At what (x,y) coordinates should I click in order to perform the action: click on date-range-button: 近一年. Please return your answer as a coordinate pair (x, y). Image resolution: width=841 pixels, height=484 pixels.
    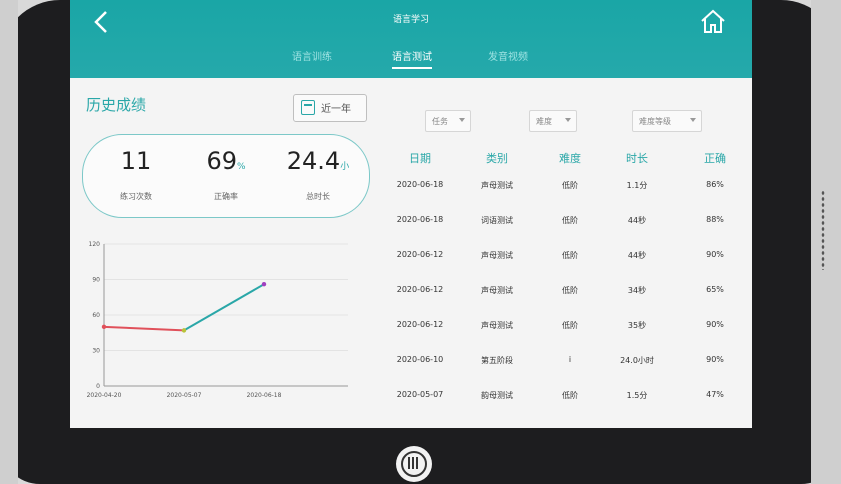
    Looking at the image, I should click on (330, 108).